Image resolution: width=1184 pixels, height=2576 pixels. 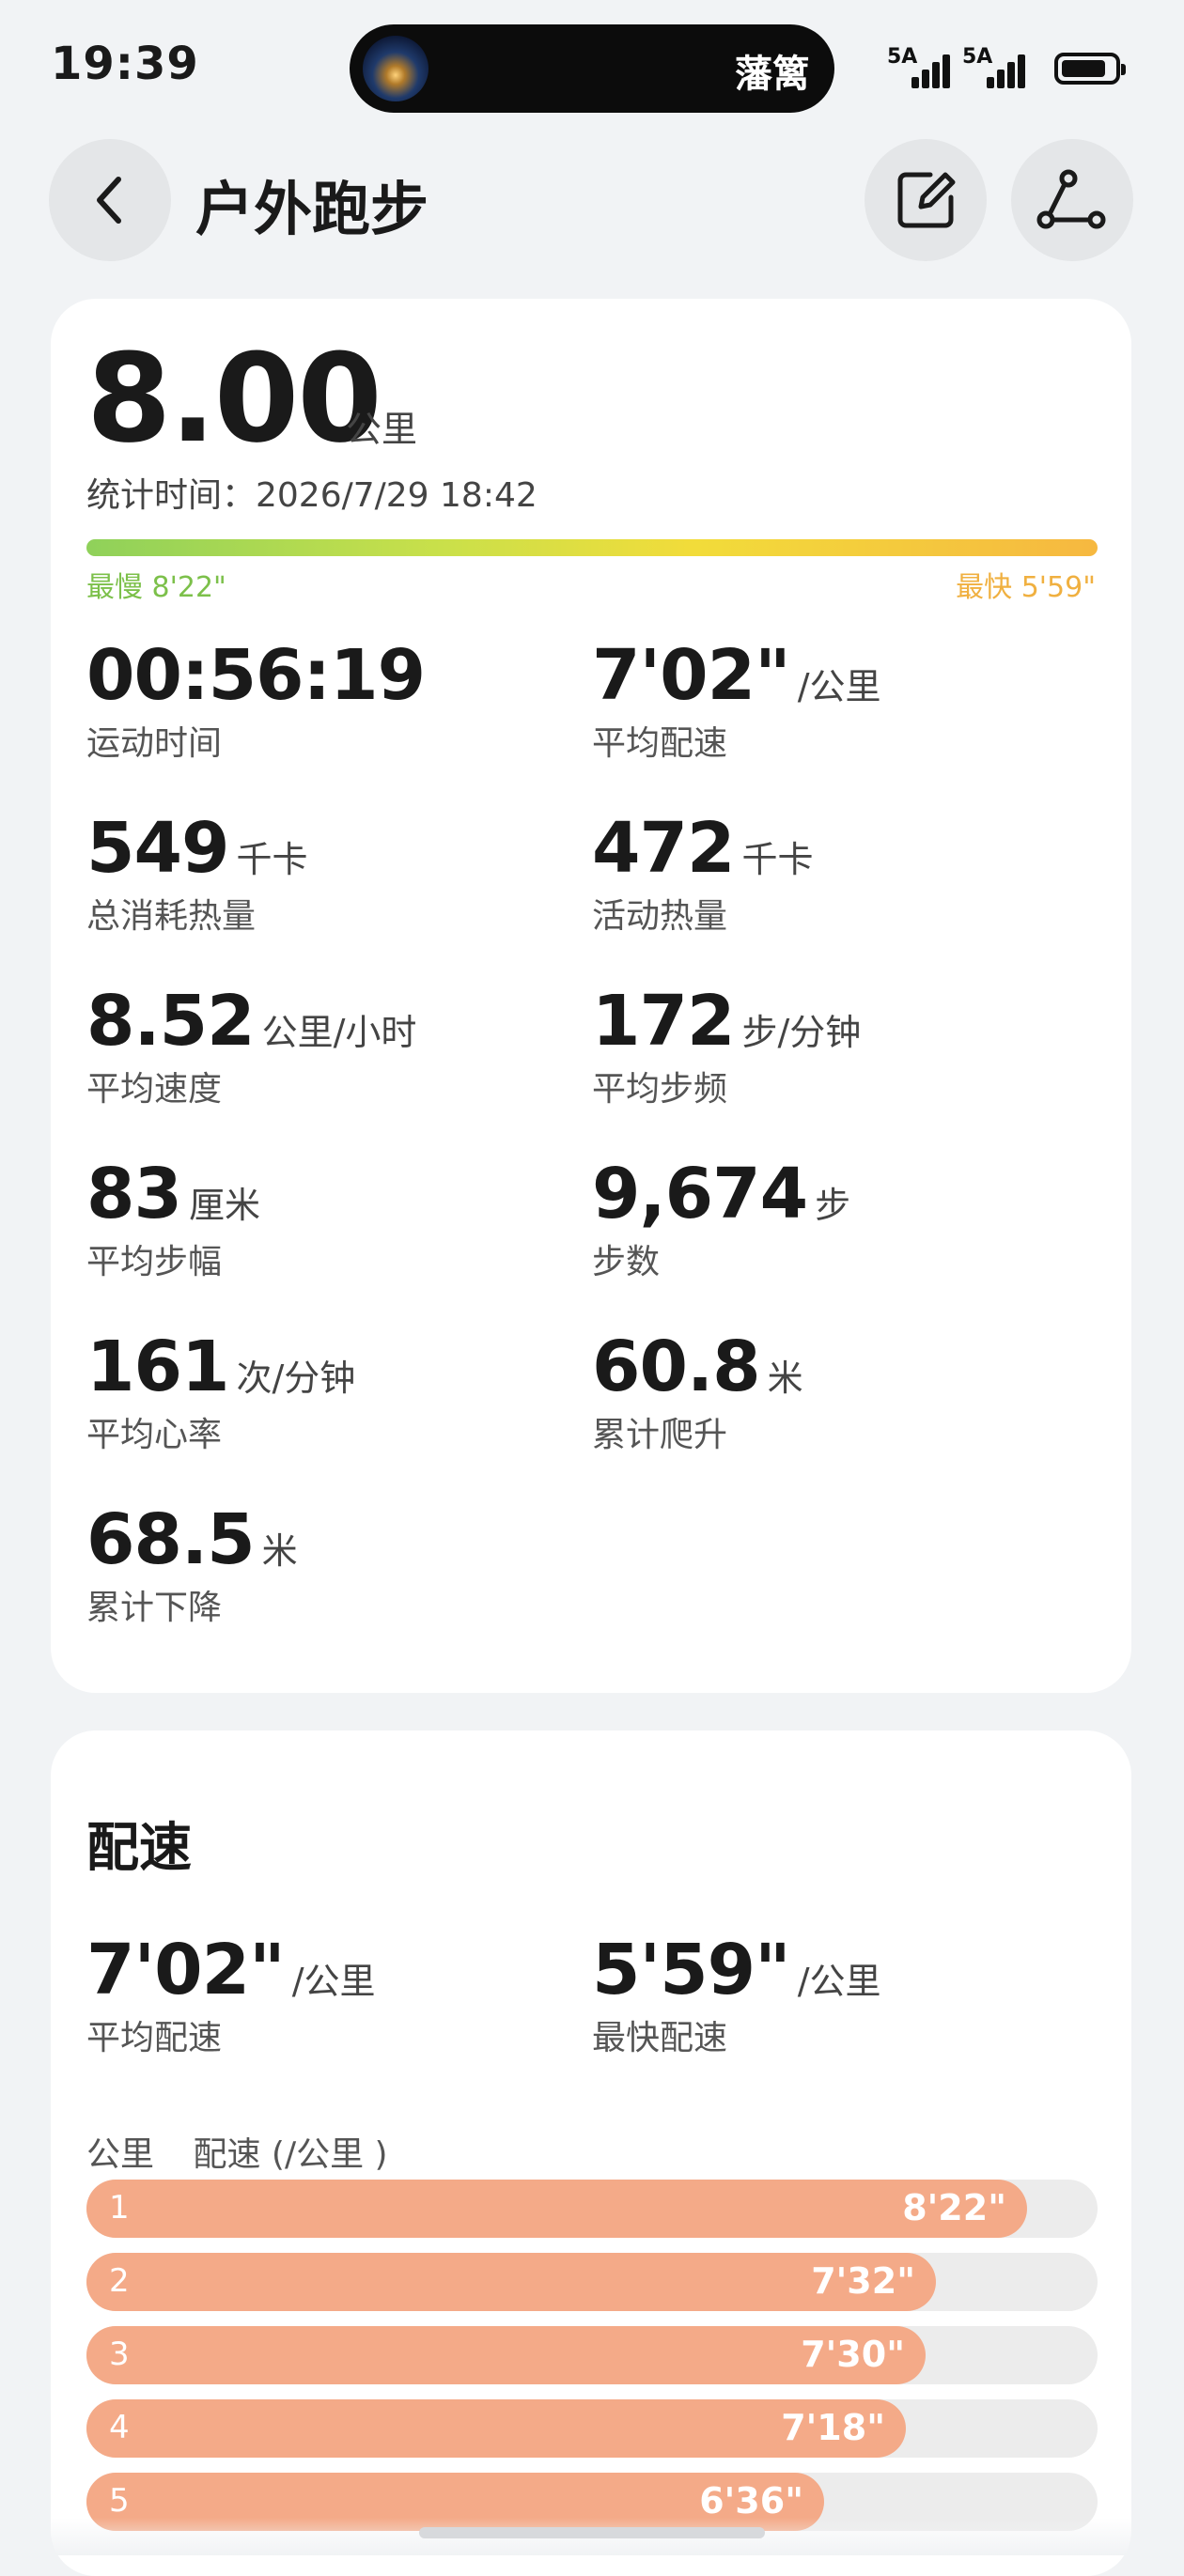 I want to click on metric-duration: 00:56:19 运动时间, so click(x=256, y=699).